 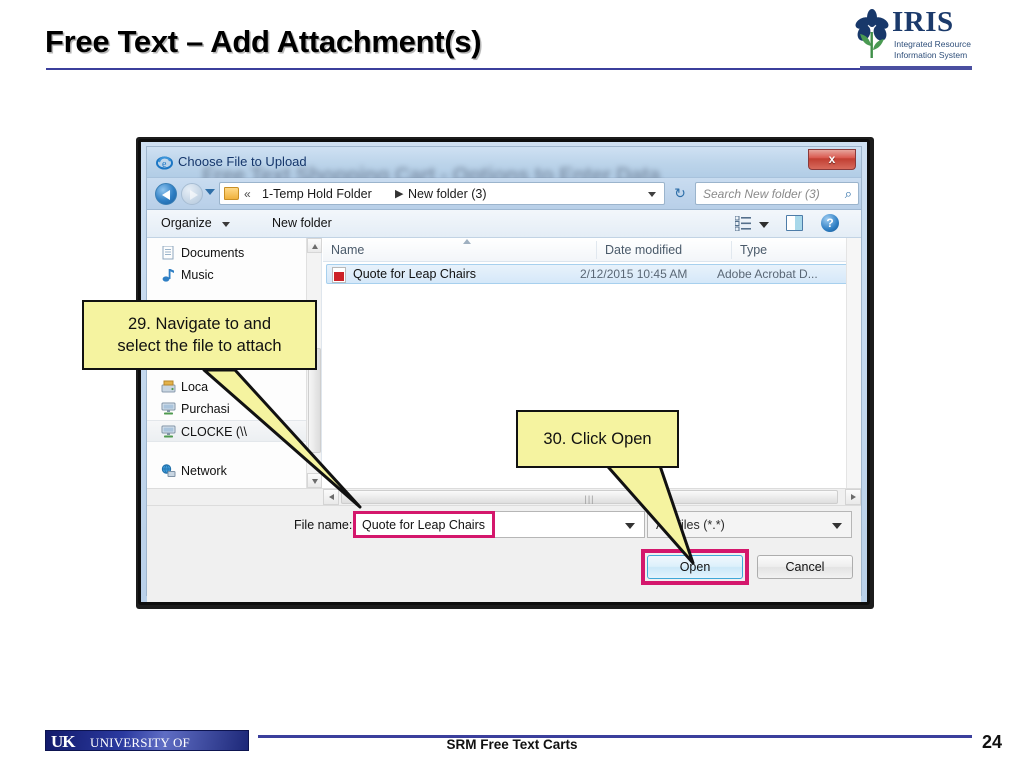 What do you see at coordinates (199, 346) in the screenshot?
I see `callout-29-line2: select the file to attach` at bounding box center [199, 346].